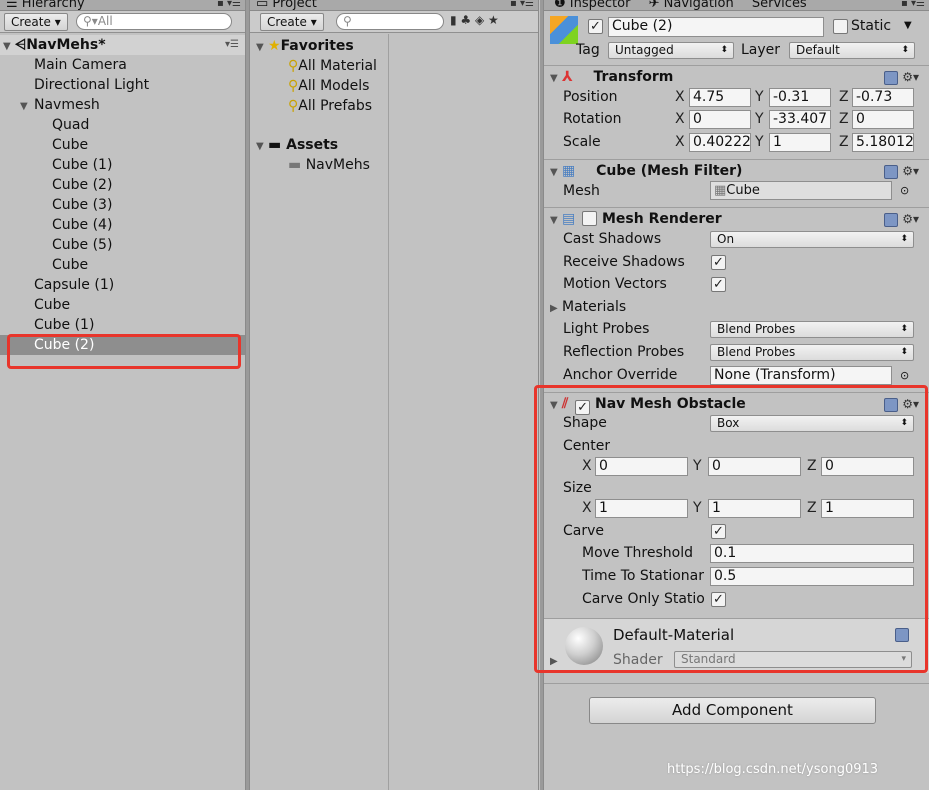 The height and width of the screenshot is (790, 929). What do you see at coordinates (474, 20) in the screenshot?
I see `filter-icons: ▮ ♣ ◈ ★` at bounding box center [474, 20].